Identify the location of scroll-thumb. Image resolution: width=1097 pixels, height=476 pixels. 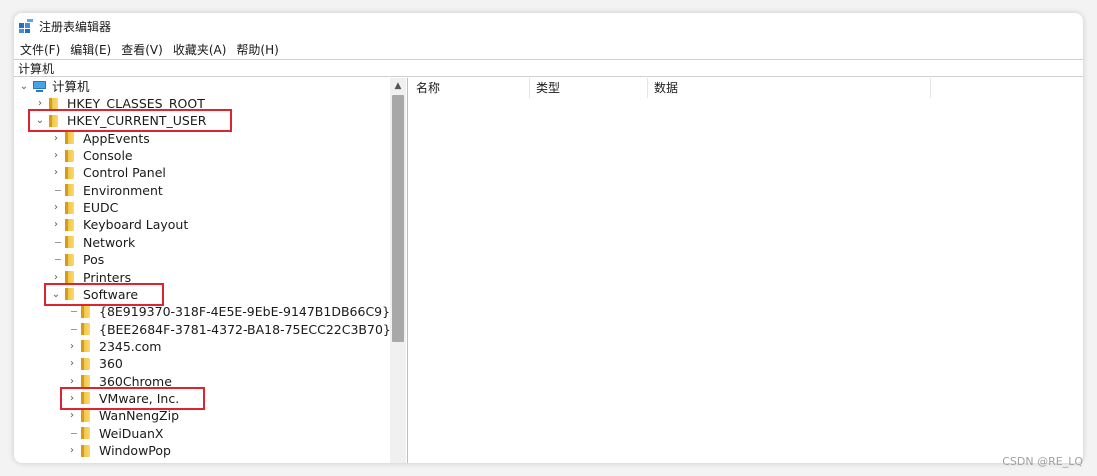
(398, 218).